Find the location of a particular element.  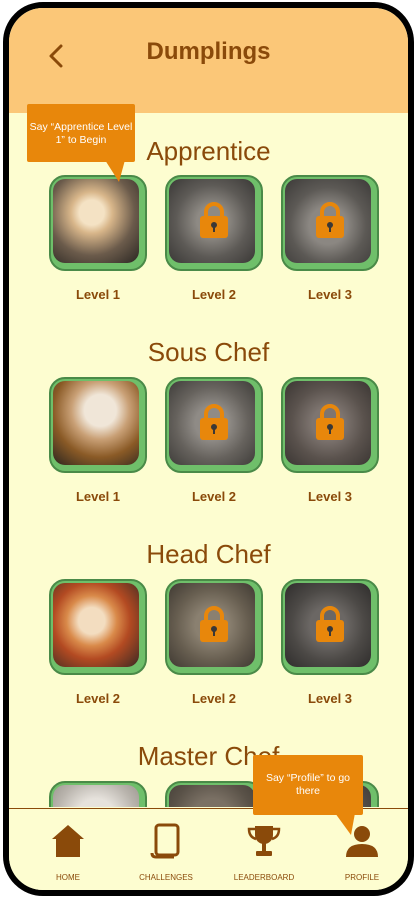

voice-hint-tooltip-profile: Say “Profile” to go there is located at coordinates (308, 785).